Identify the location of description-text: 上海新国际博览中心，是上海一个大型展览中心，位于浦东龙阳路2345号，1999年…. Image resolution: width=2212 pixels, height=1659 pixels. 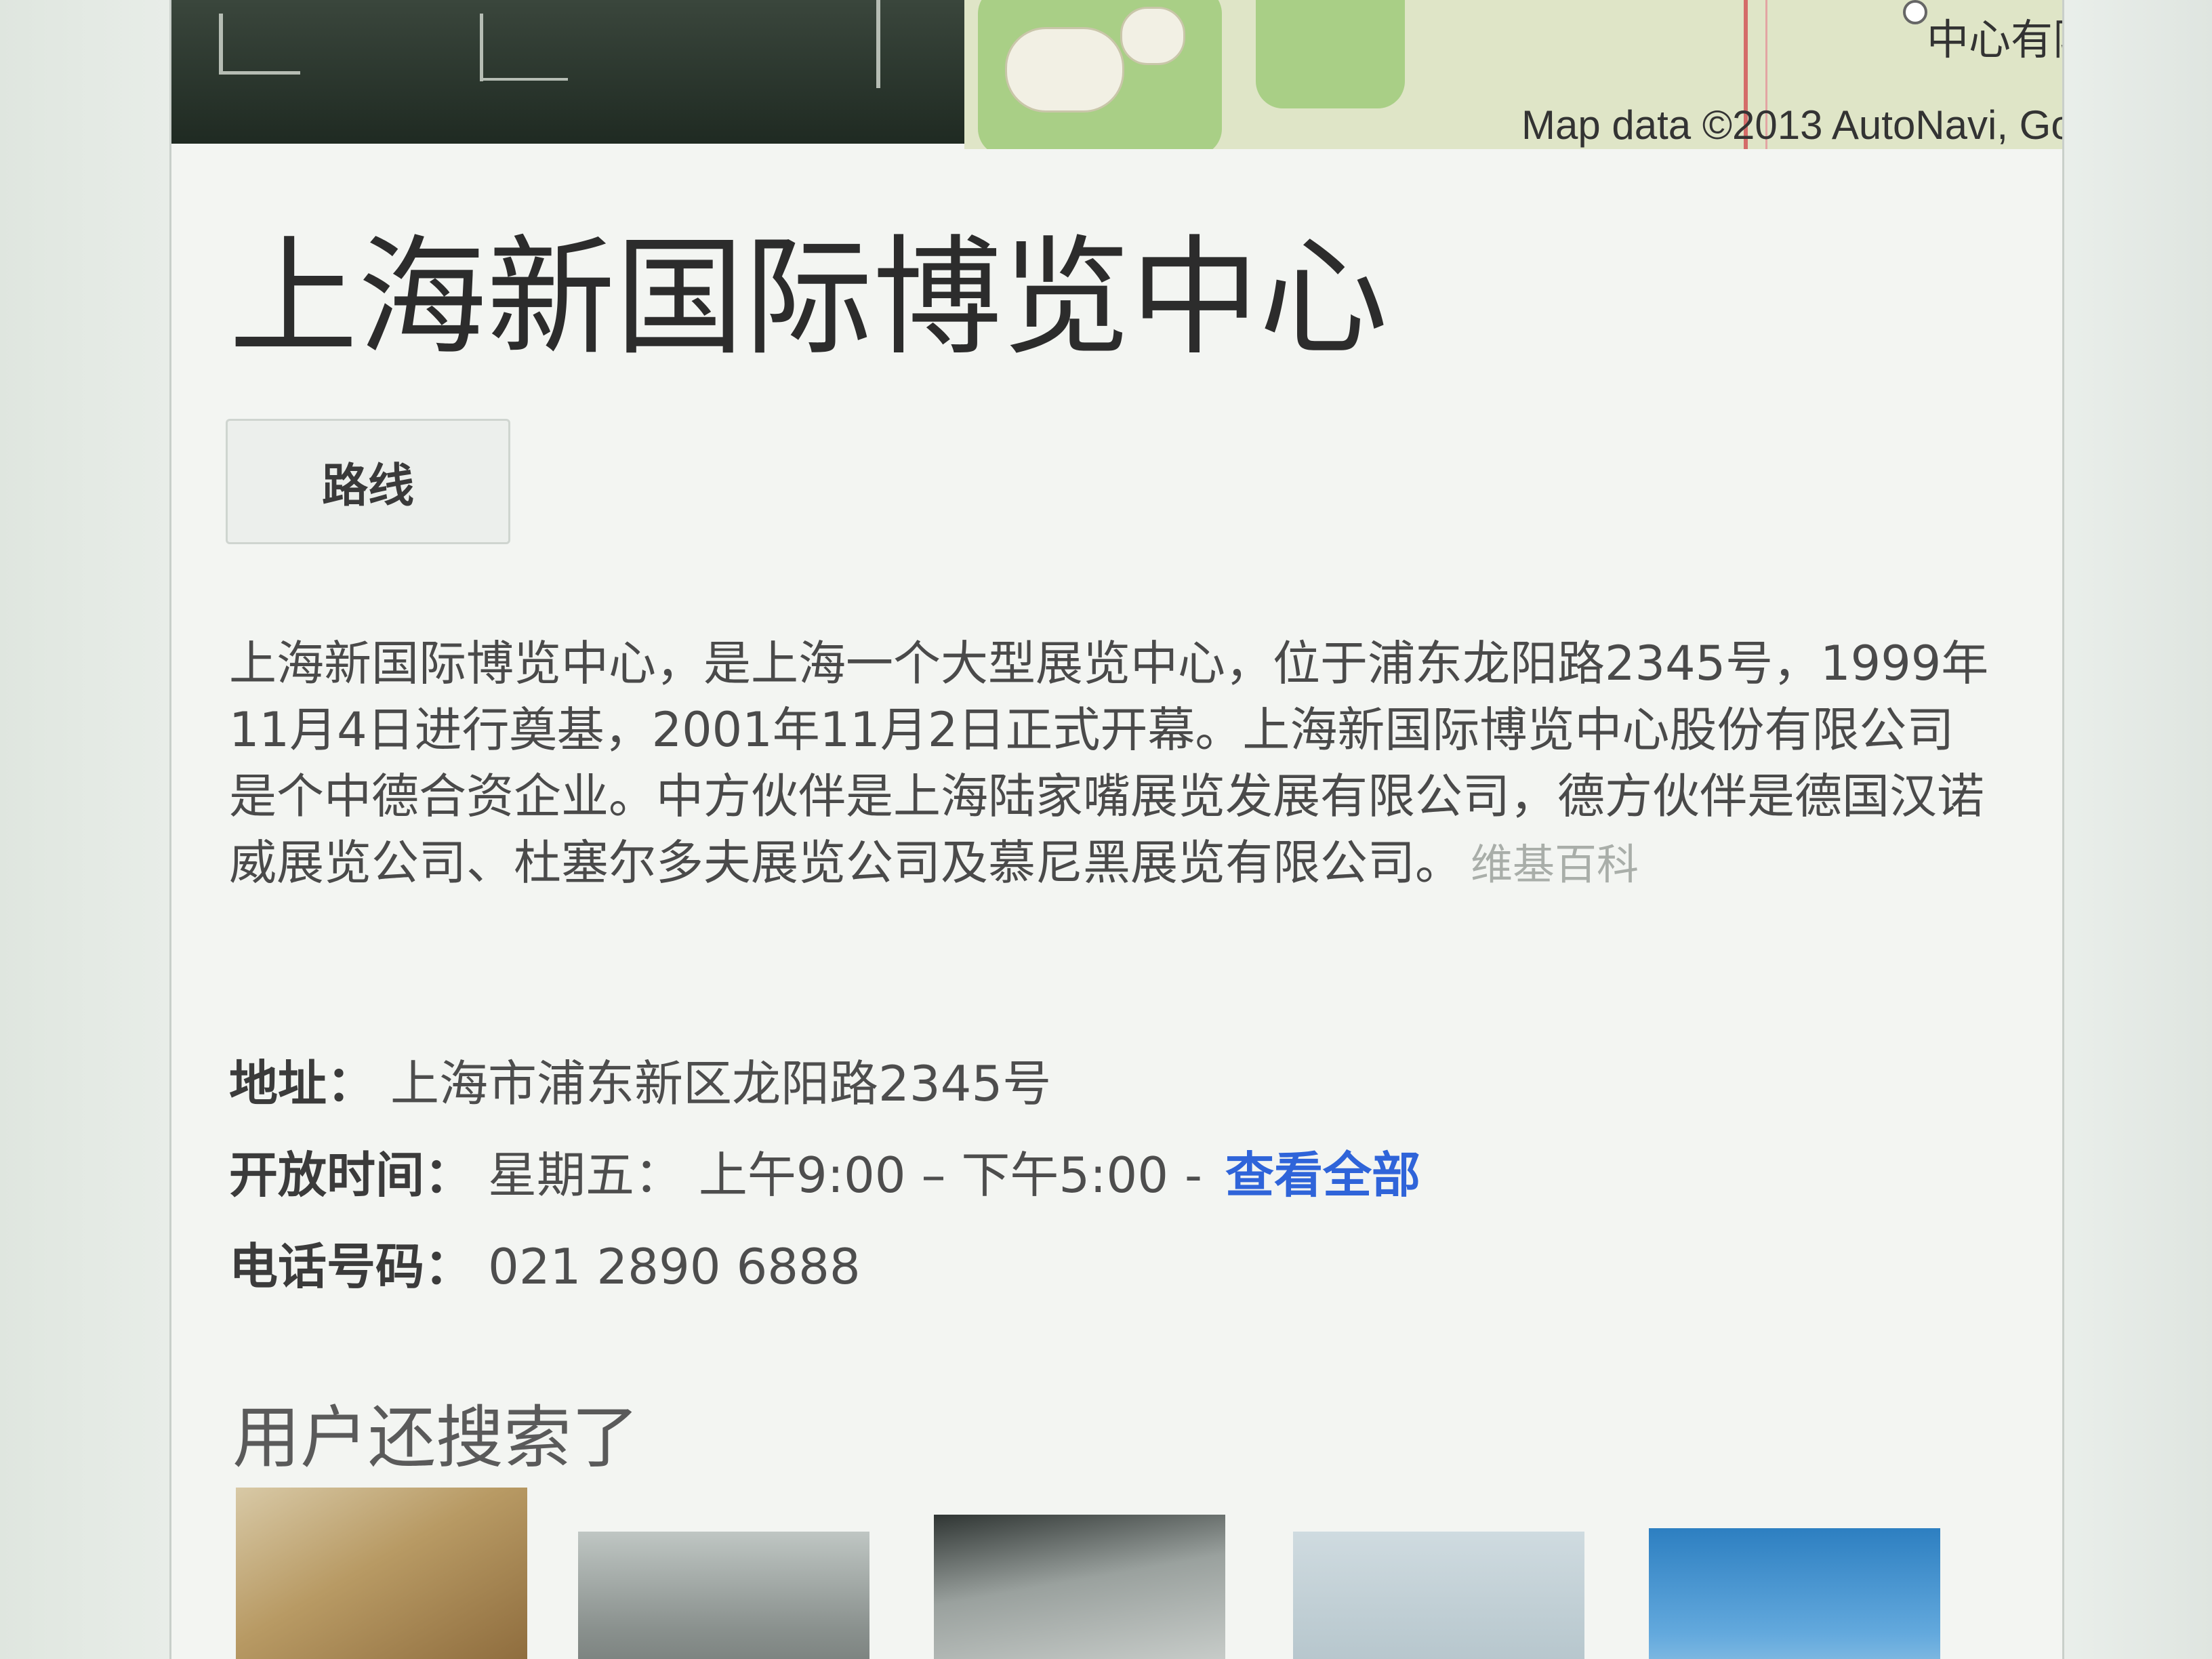
(1109, 763).